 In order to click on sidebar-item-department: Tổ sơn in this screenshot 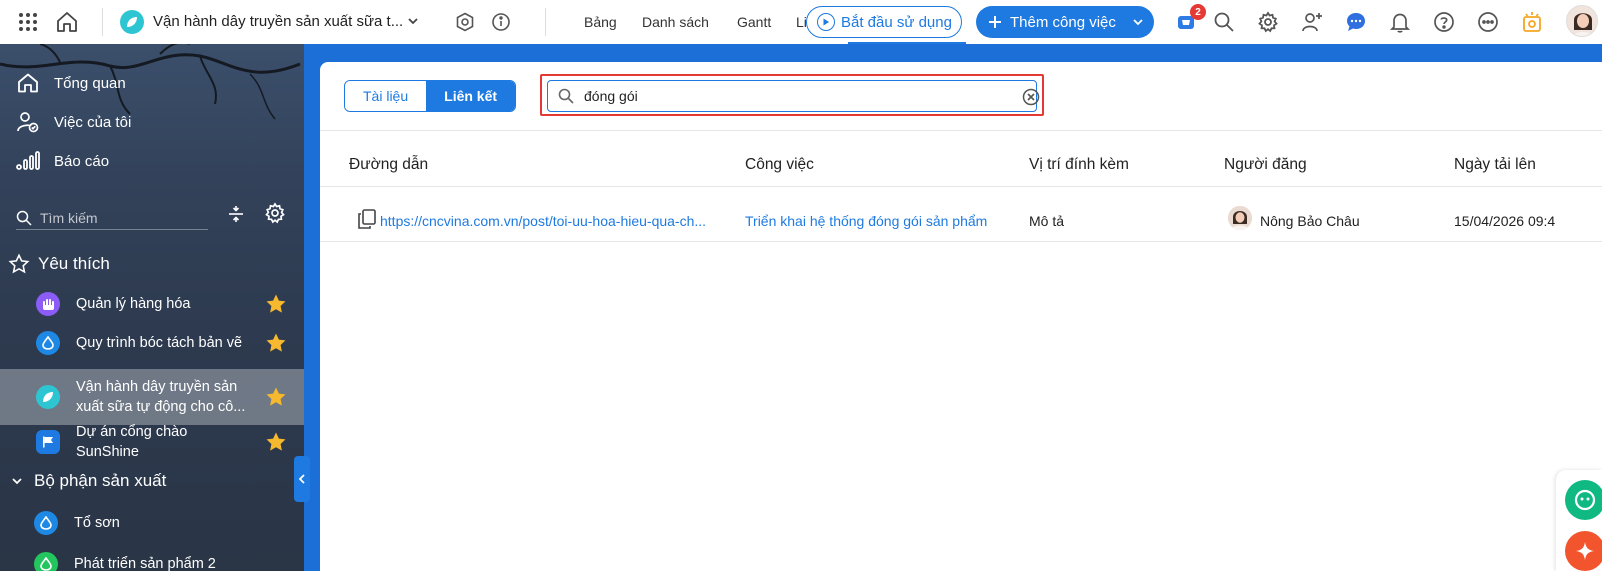, I will do `click(152, 523)`.